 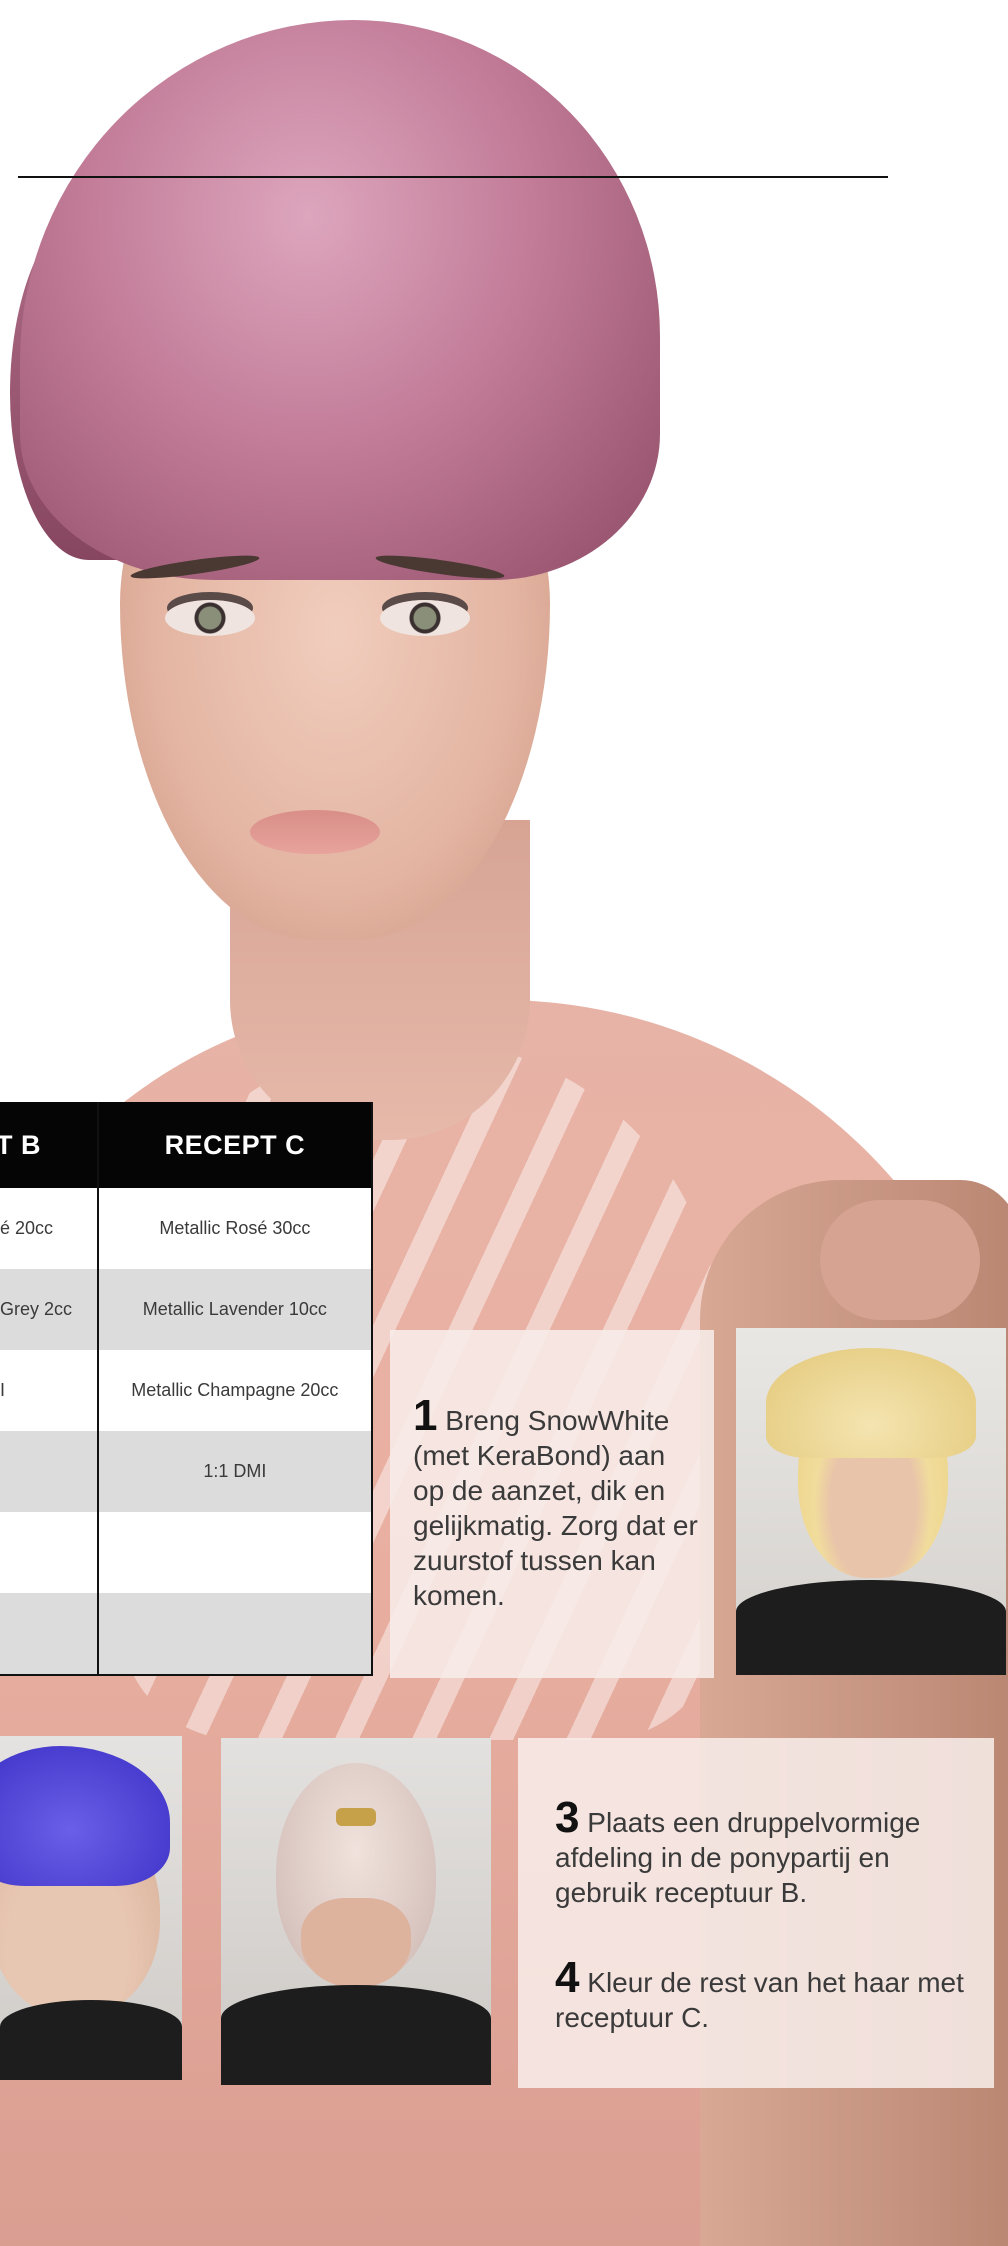 I want to click on bleached-hair, so click(x=871, y=1403).